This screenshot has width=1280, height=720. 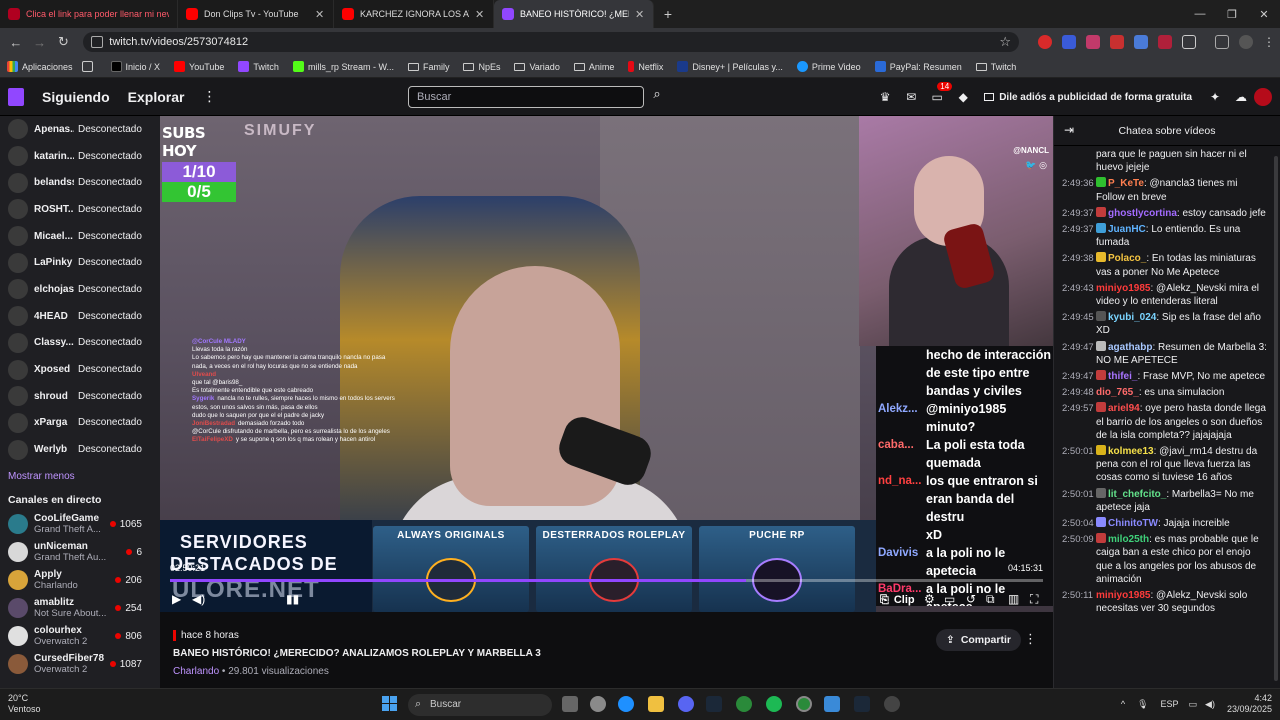 What do you see at coordinates (929, 599) in the screenshot?
I see `settings-gear-icon: ⚙` at bounding box center [929, 599].